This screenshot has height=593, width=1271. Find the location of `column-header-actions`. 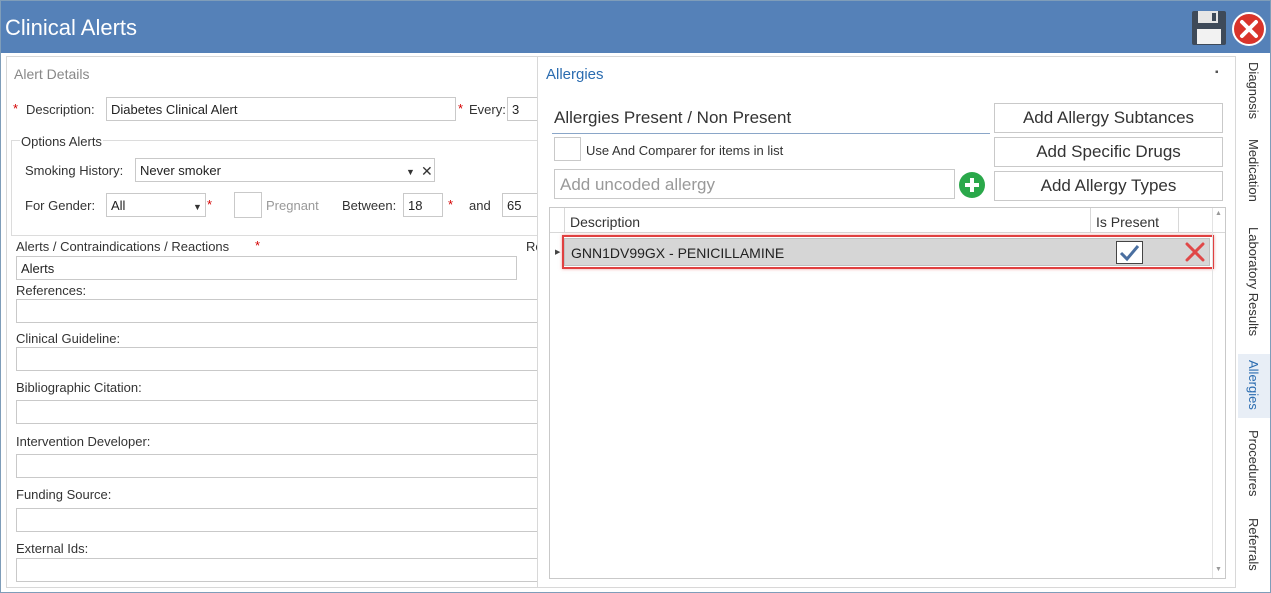

column-header-actions is located at coordinates (1195, 220).